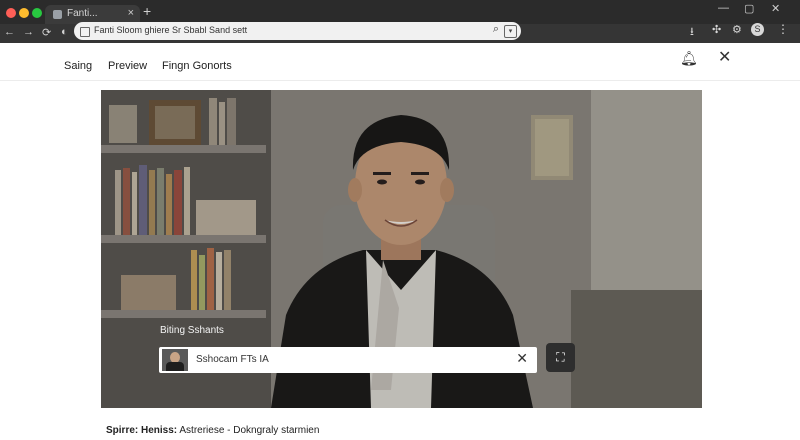 The image size is (800, 440). What do you see at coordinates (724, 57) in the screenshot?
I see `close-icon: ✕` at bounding box center [724, 57].